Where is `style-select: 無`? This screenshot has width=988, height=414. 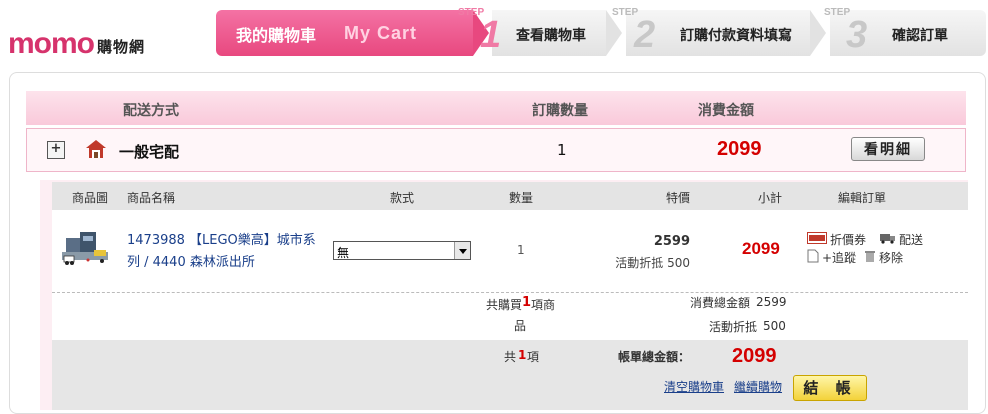
style-select: 無 is located at coordinates (402, 250).